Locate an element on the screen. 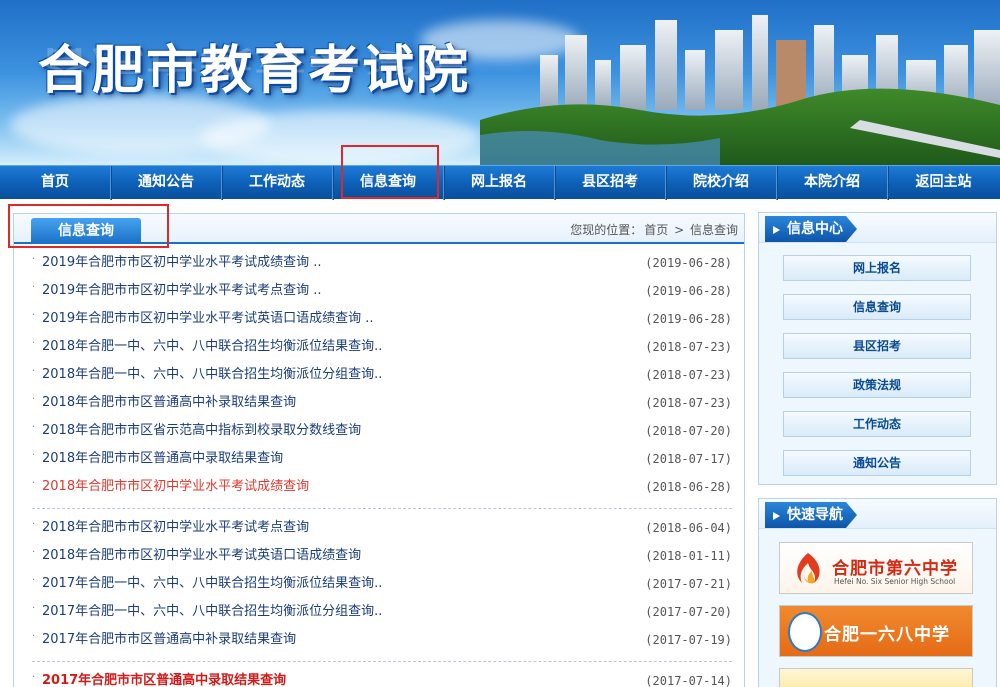 The height and width of the screenshot is (687, 1000). nav-info-query: 信息查询 is located at coordinates (388, 183).